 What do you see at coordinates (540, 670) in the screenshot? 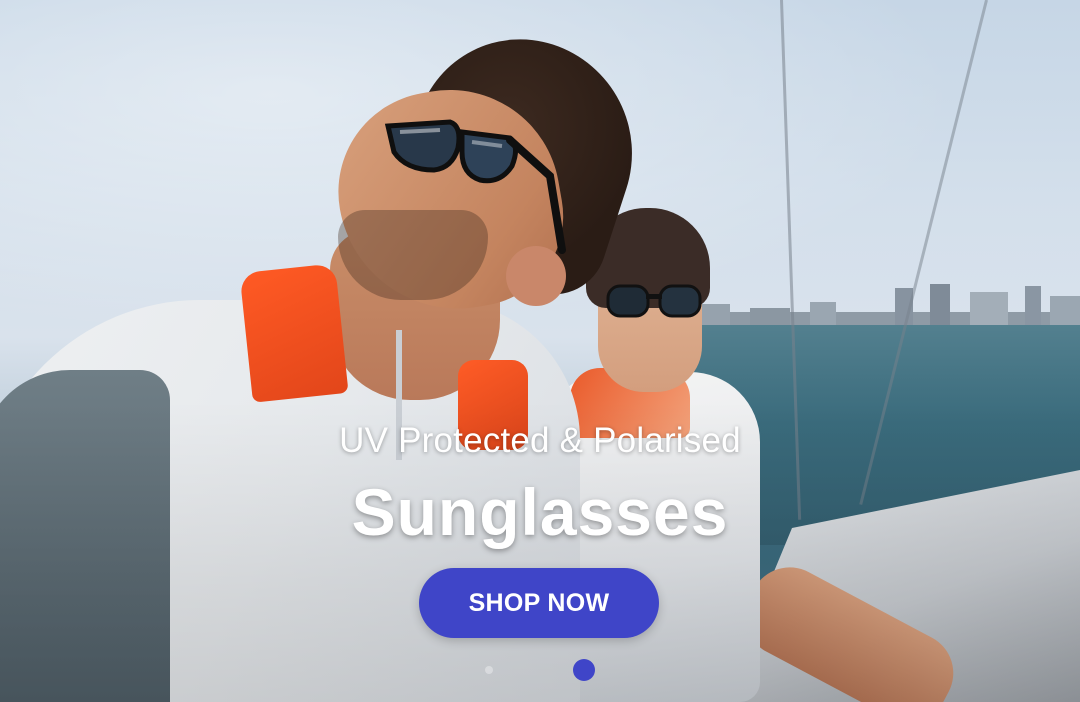
I see `carousel-indicators` at bounding box center [540, 670].